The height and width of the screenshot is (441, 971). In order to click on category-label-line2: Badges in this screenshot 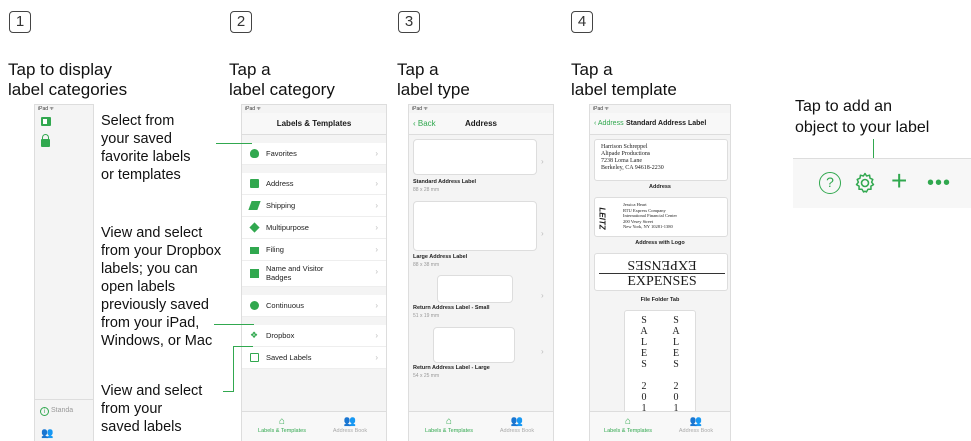, I will do `click(279, 277)`.